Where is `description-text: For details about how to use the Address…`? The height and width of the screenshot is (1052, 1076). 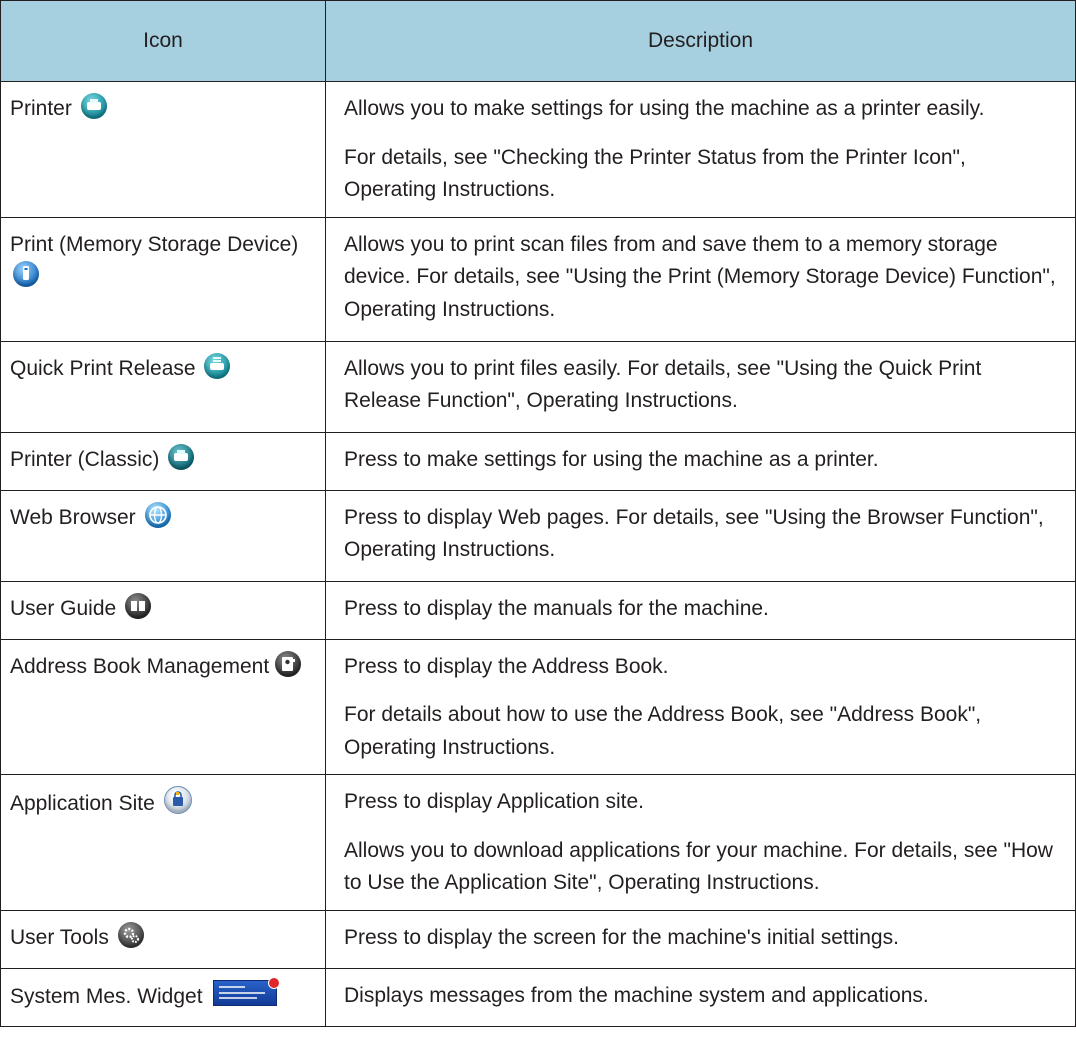 description-text: For details about how to use the Address… is located at coordinates (663, 731).